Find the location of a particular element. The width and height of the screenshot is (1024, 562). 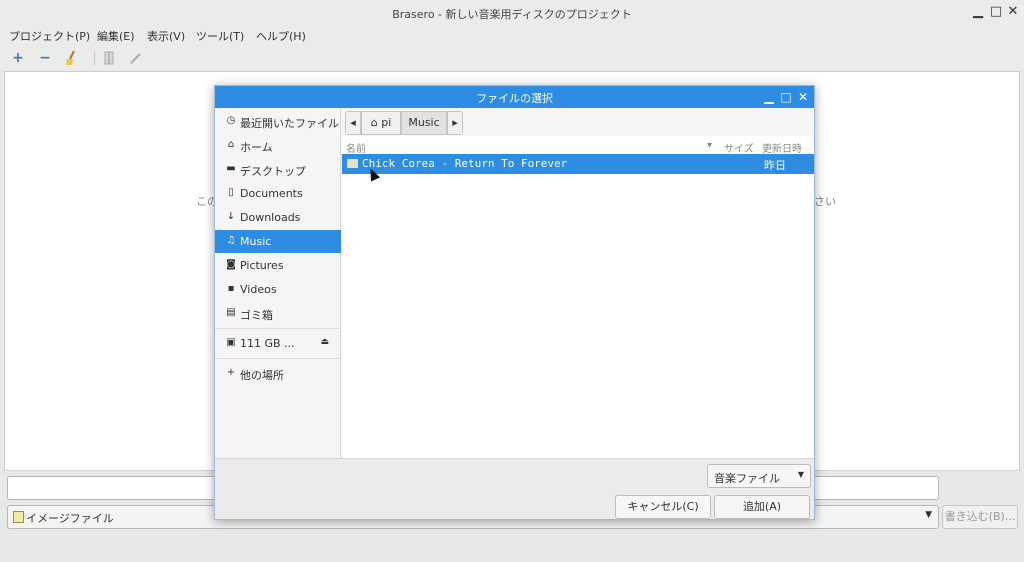

path-home-button: ⌂ pi is located at coordinates (381, 123).